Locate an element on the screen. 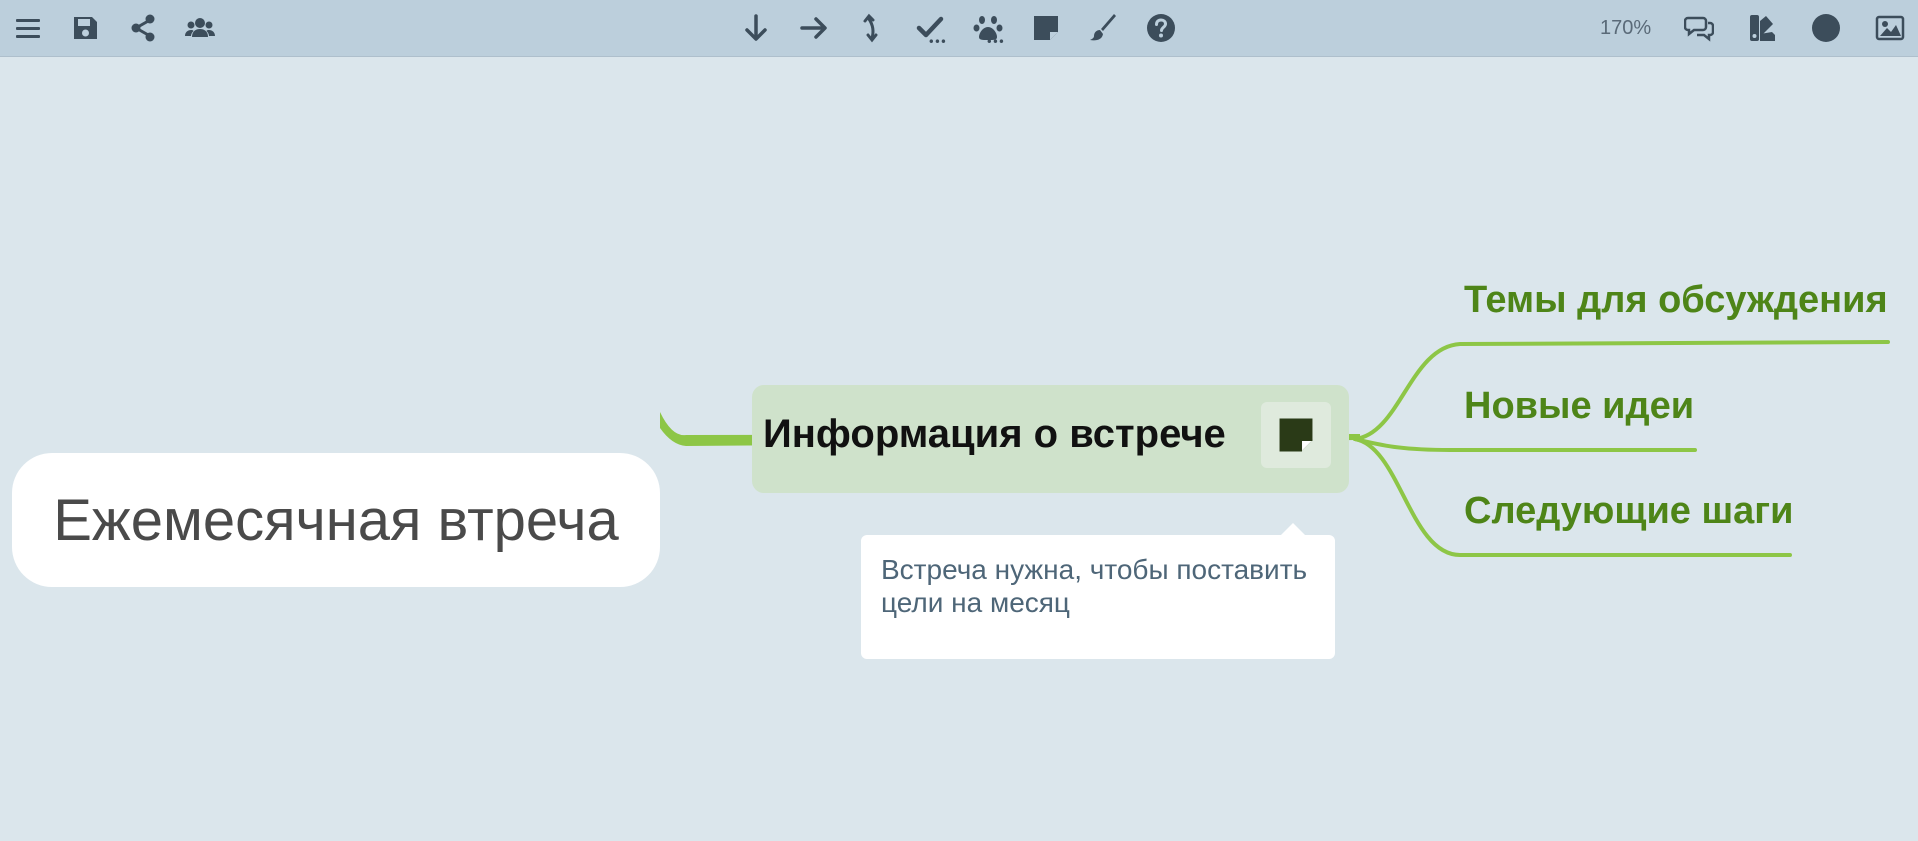 Image resolution: width=1918 pixels, height=841 pixels. zoom-level: 170% is located at coordinates (1625, 28).